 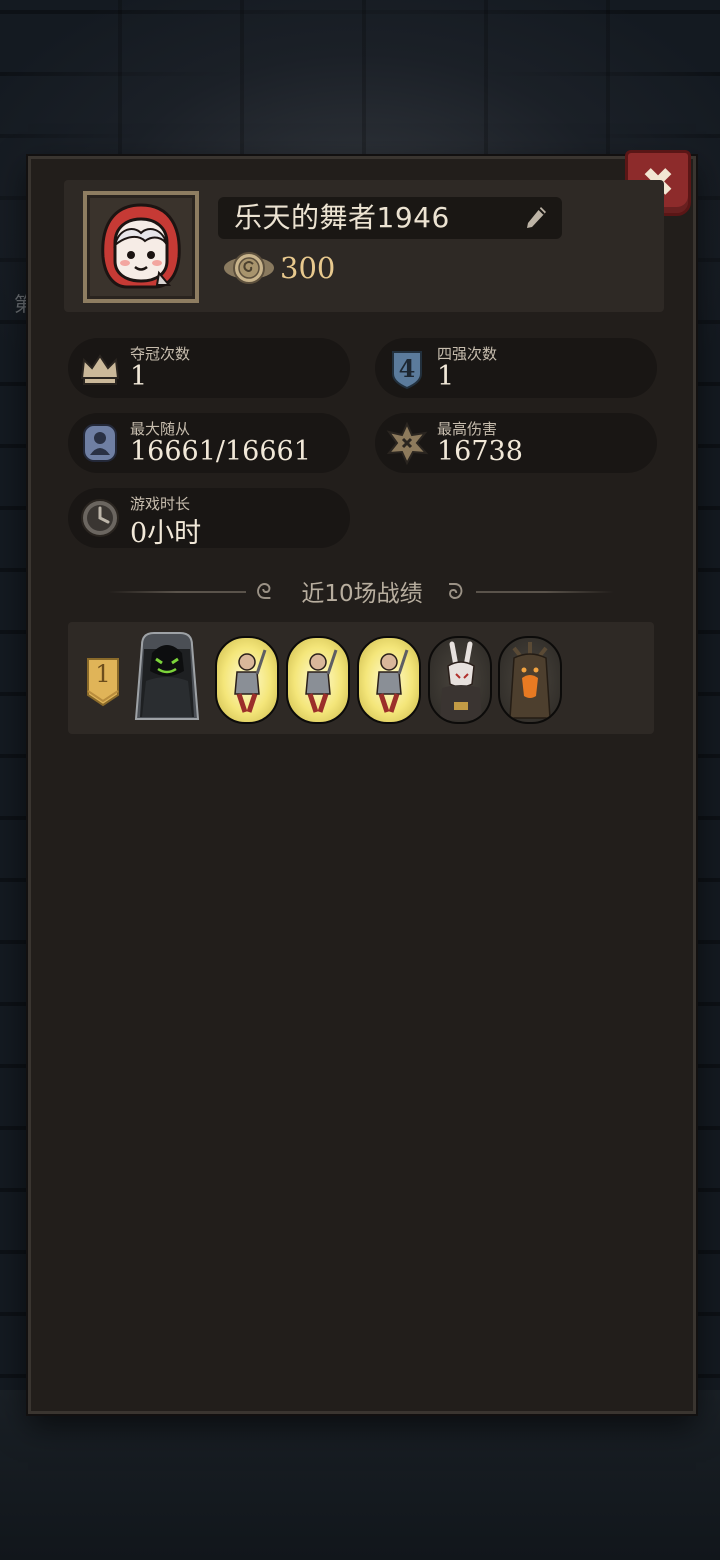 What do you see at coordinates (308, 268) in the screenshot?
I see `coin-balance: 300` at bounding box center [308, 268].